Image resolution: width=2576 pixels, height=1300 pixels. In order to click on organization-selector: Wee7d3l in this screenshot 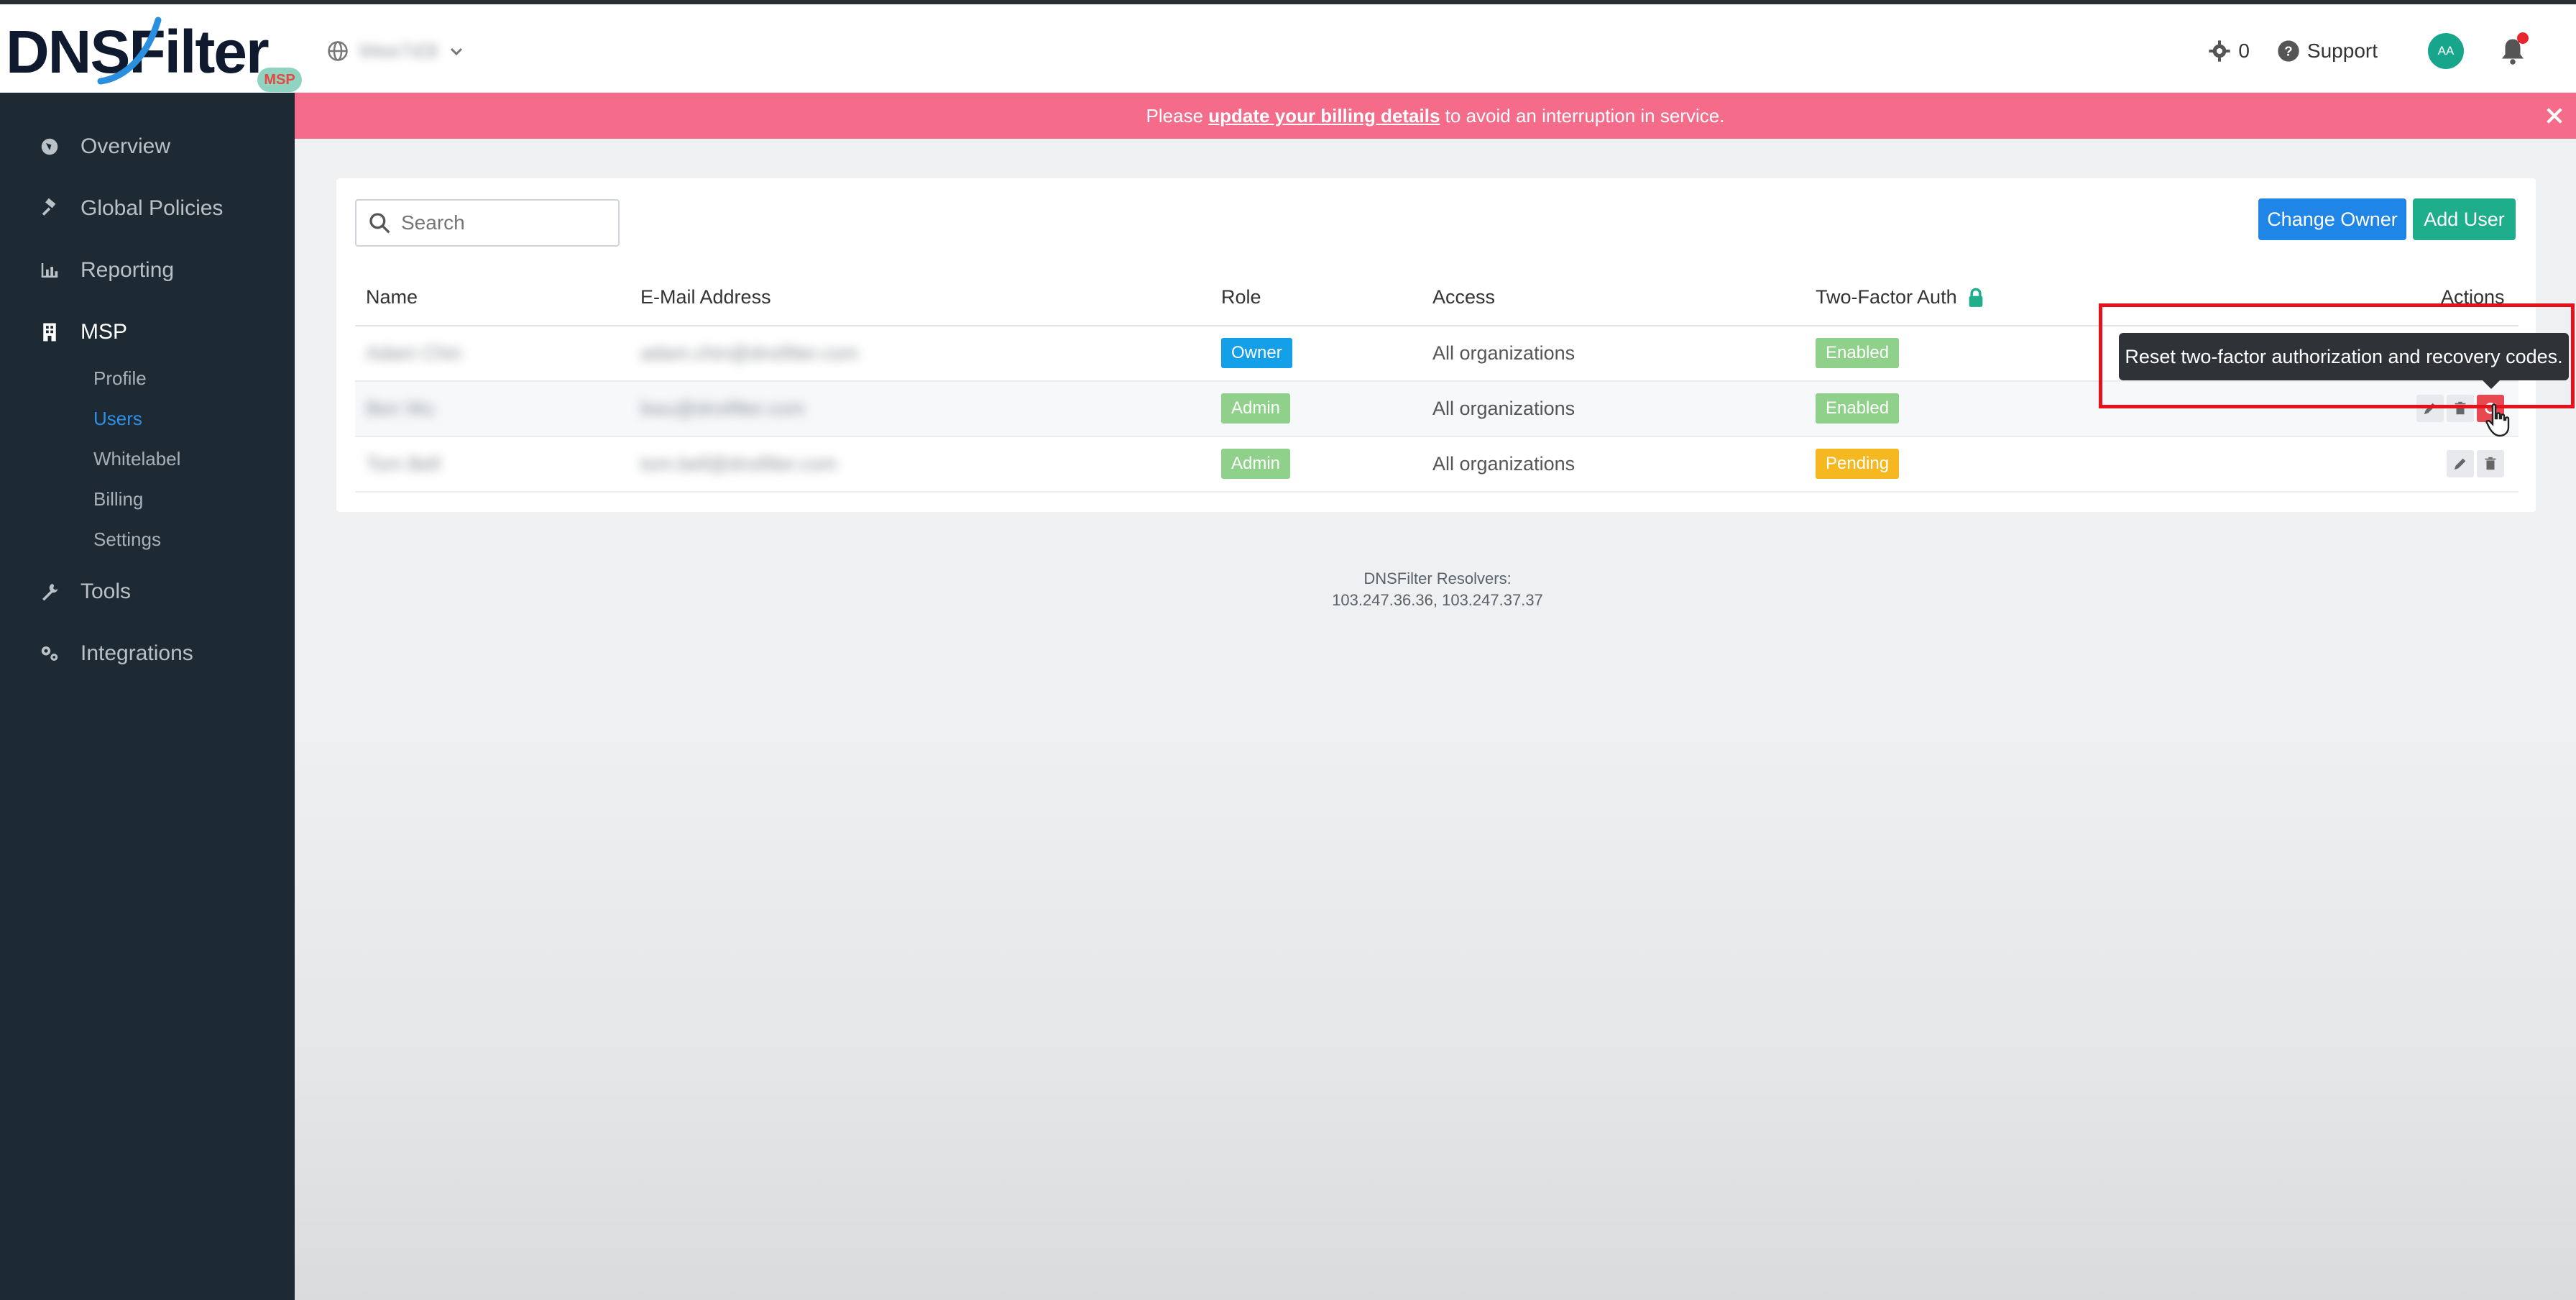, I will do `click(396, 51)`.